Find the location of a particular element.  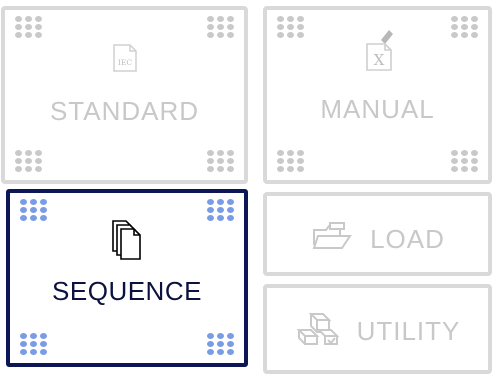

load-row: LOAD is located at coordinates (377, 239).